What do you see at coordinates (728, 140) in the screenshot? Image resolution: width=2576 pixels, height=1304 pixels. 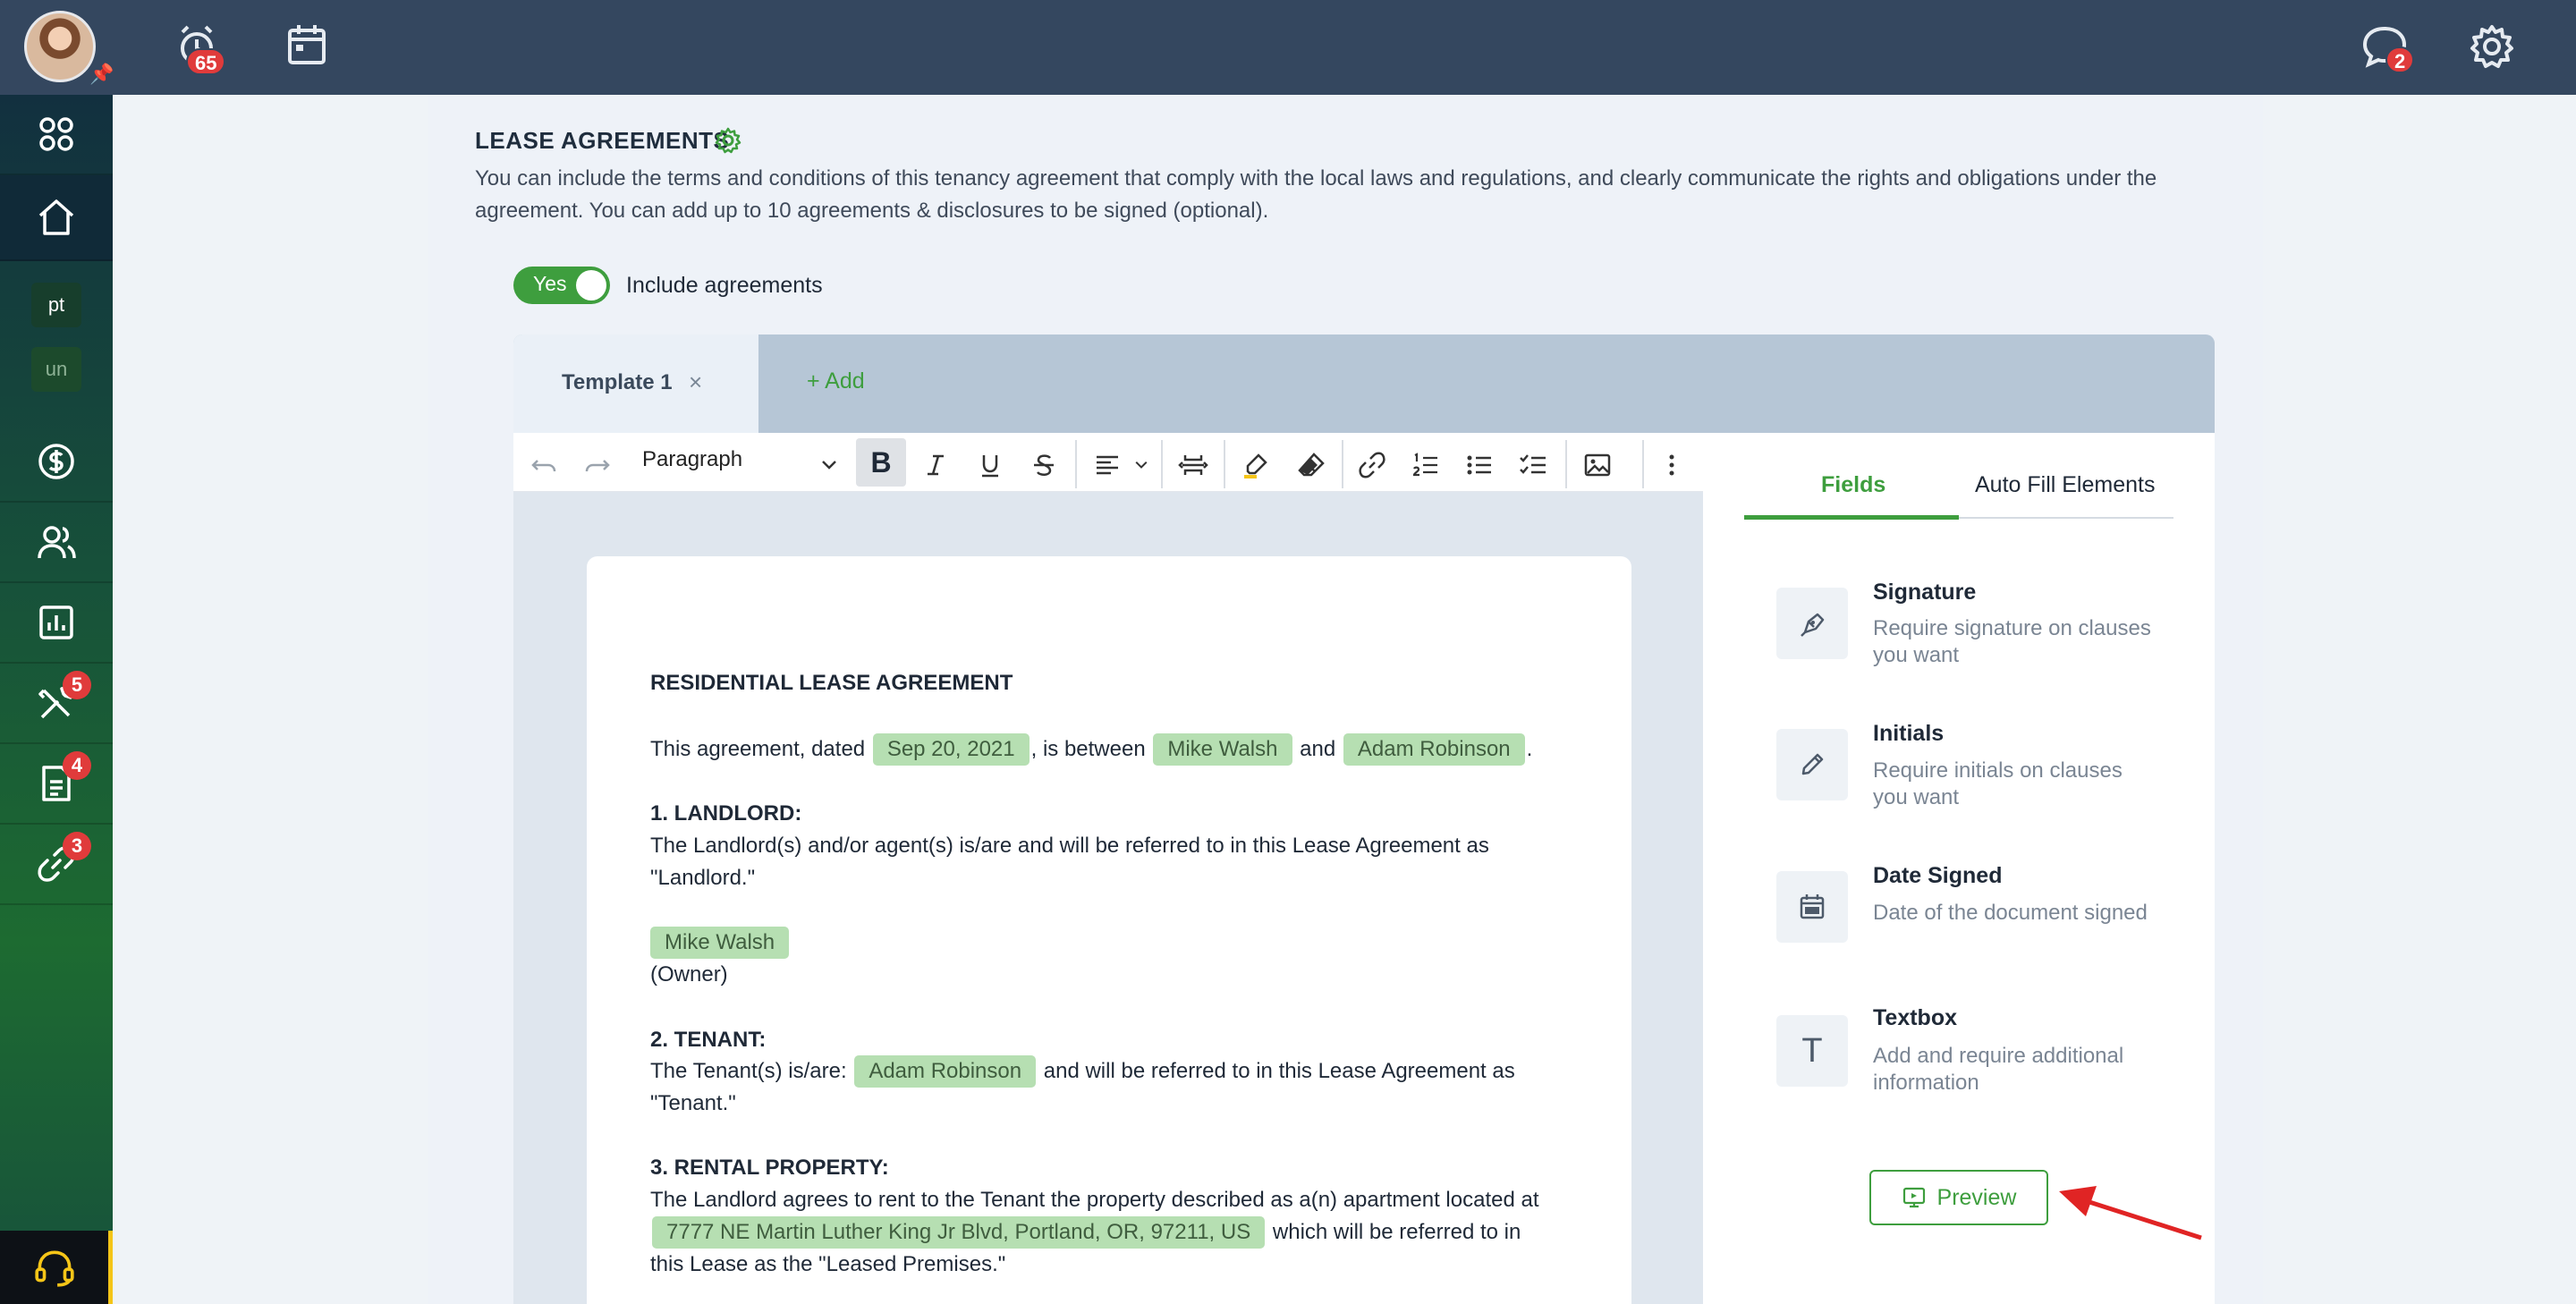 I see `section-settings-icon` at bounding box center [728, 140].